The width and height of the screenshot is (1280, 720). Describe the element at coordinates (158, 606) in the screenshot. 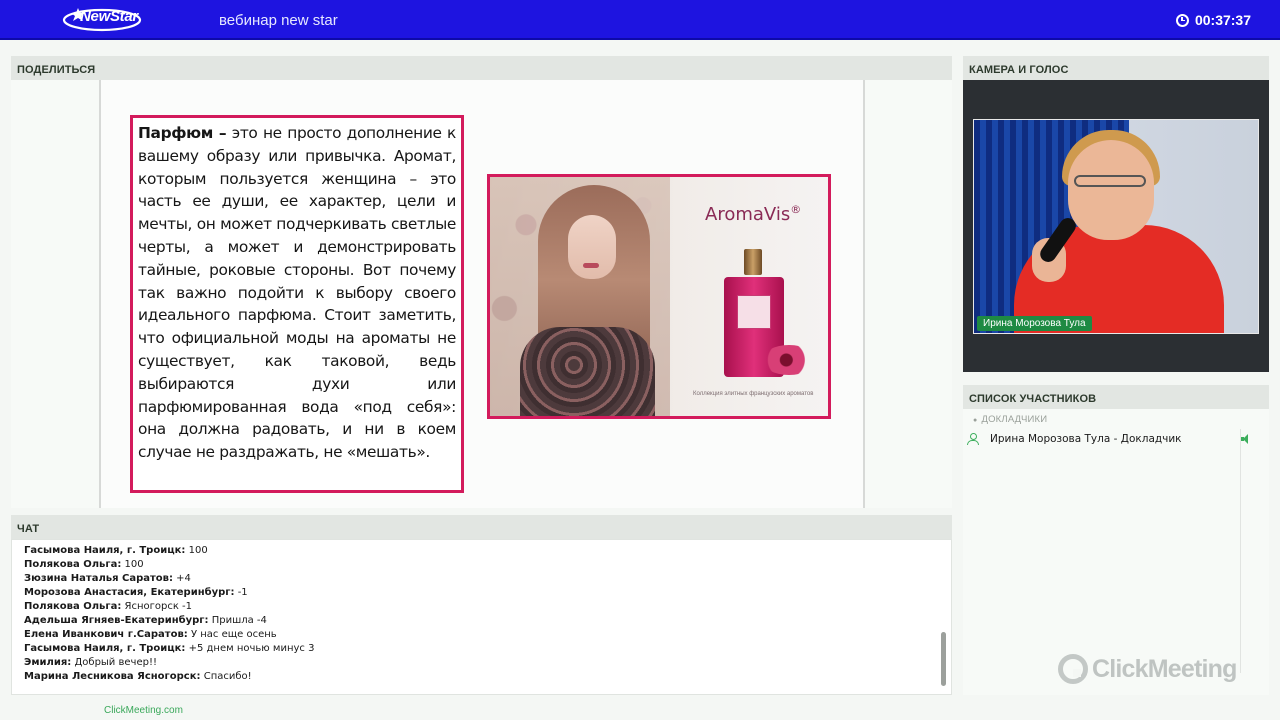

I see `chat-text: Ясногорск -1` at that location.